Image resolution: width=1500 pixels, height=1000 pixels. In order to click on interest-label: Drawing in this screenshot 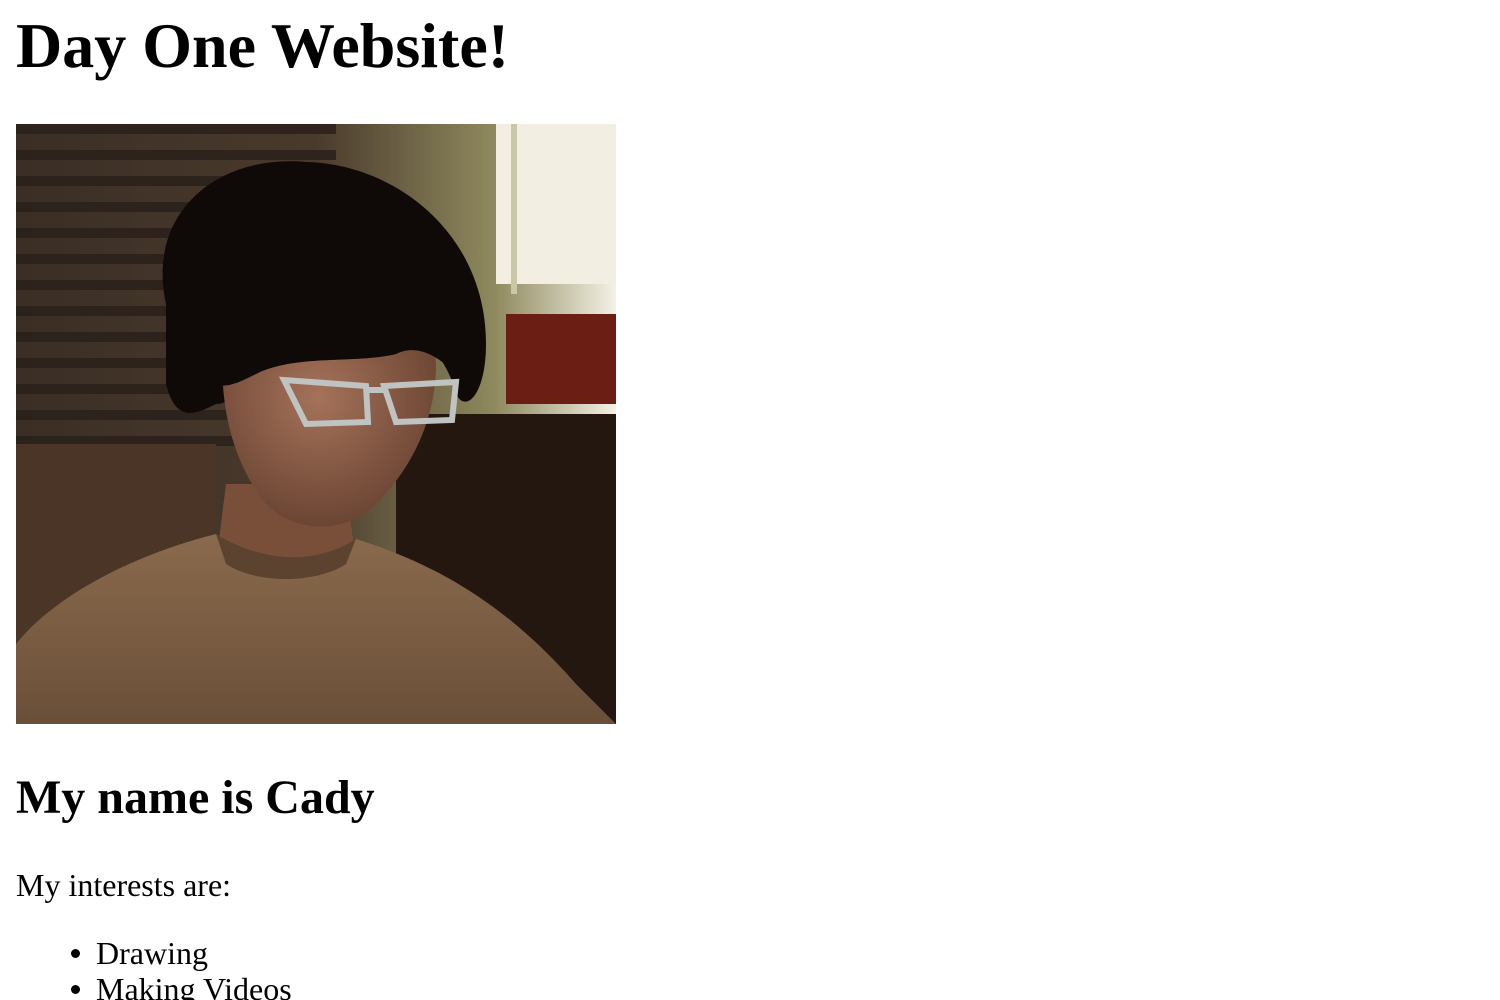, I will do `click(152, 953)`.